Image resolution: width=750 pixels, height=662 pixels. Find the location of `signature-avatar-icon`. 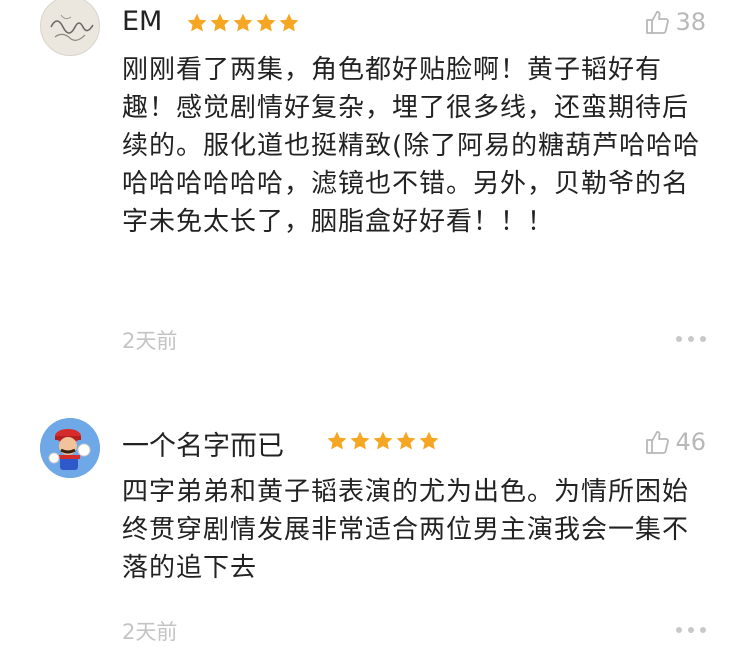

signature-avatar-icon is located at coordinates (70, 27).